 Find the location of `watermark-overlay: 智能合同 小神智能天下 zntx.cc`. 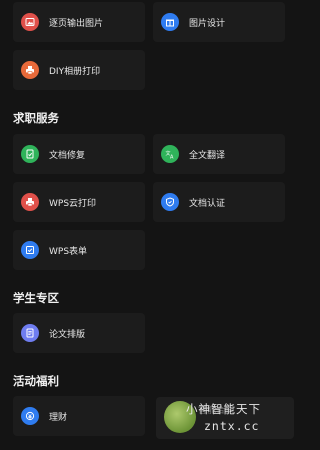

watermark-overlay: 智能合同 小神智能天下 zntx.cc is located at coordinates (225, 418).